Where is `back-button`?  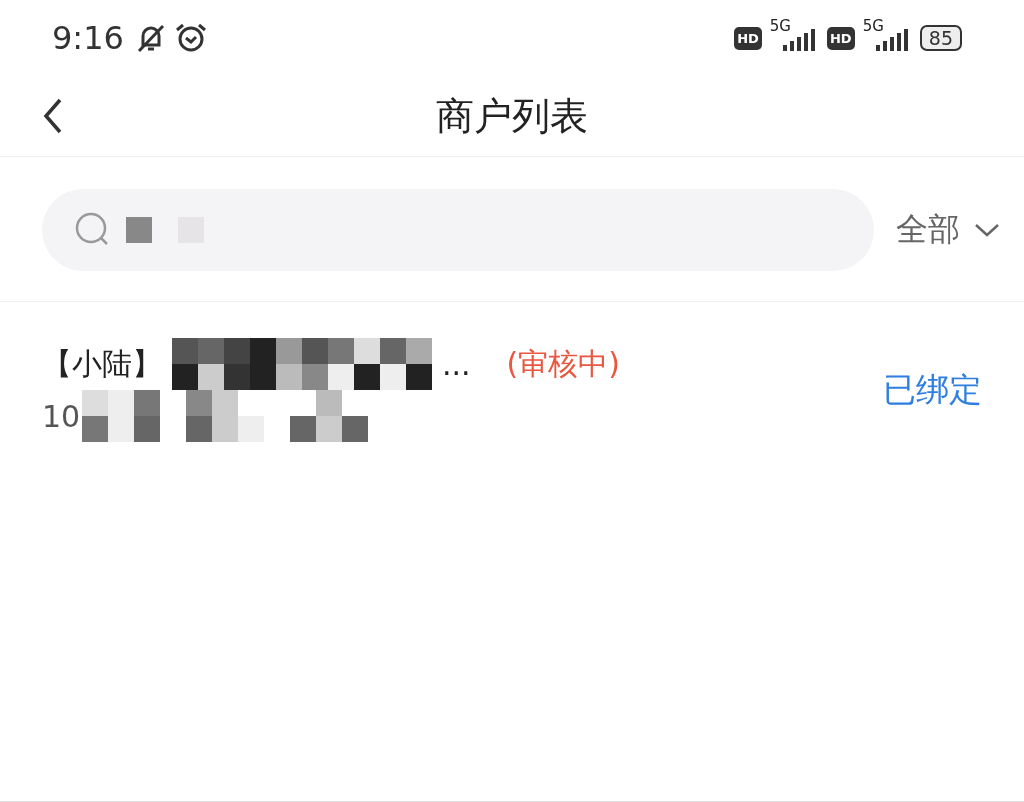 back-button is located at coordinates (53, 116).